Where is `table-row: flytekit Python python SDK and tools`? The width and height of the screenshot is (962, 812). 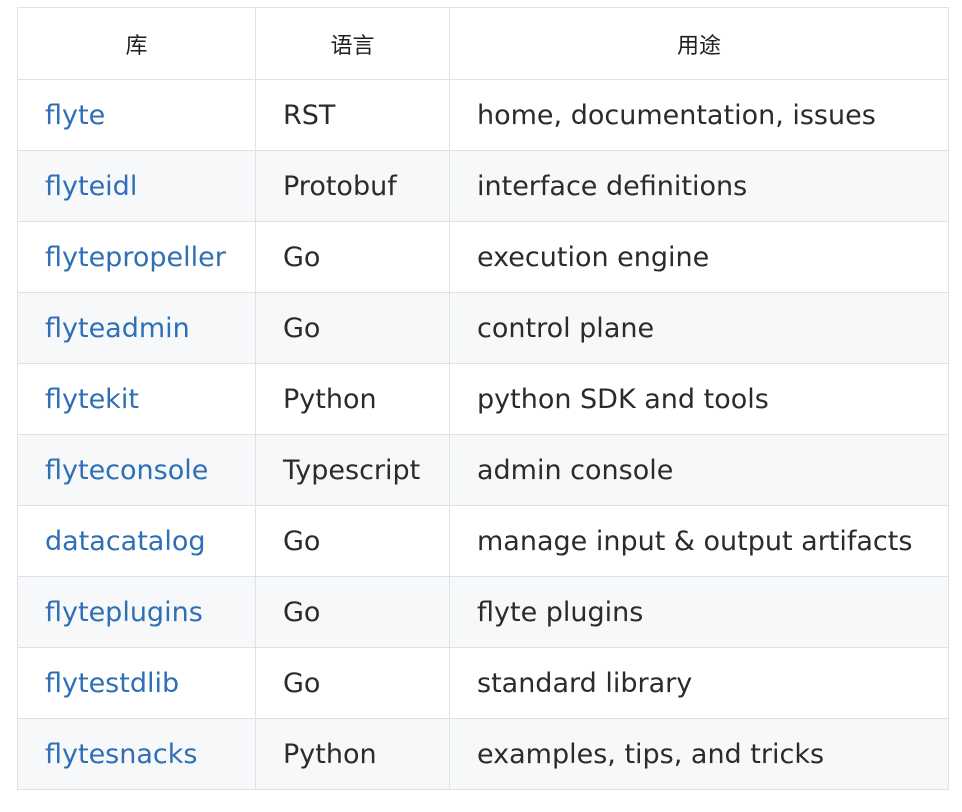 table-row: flytekit Python python SDK and tools is located at coordinates (483, 399).